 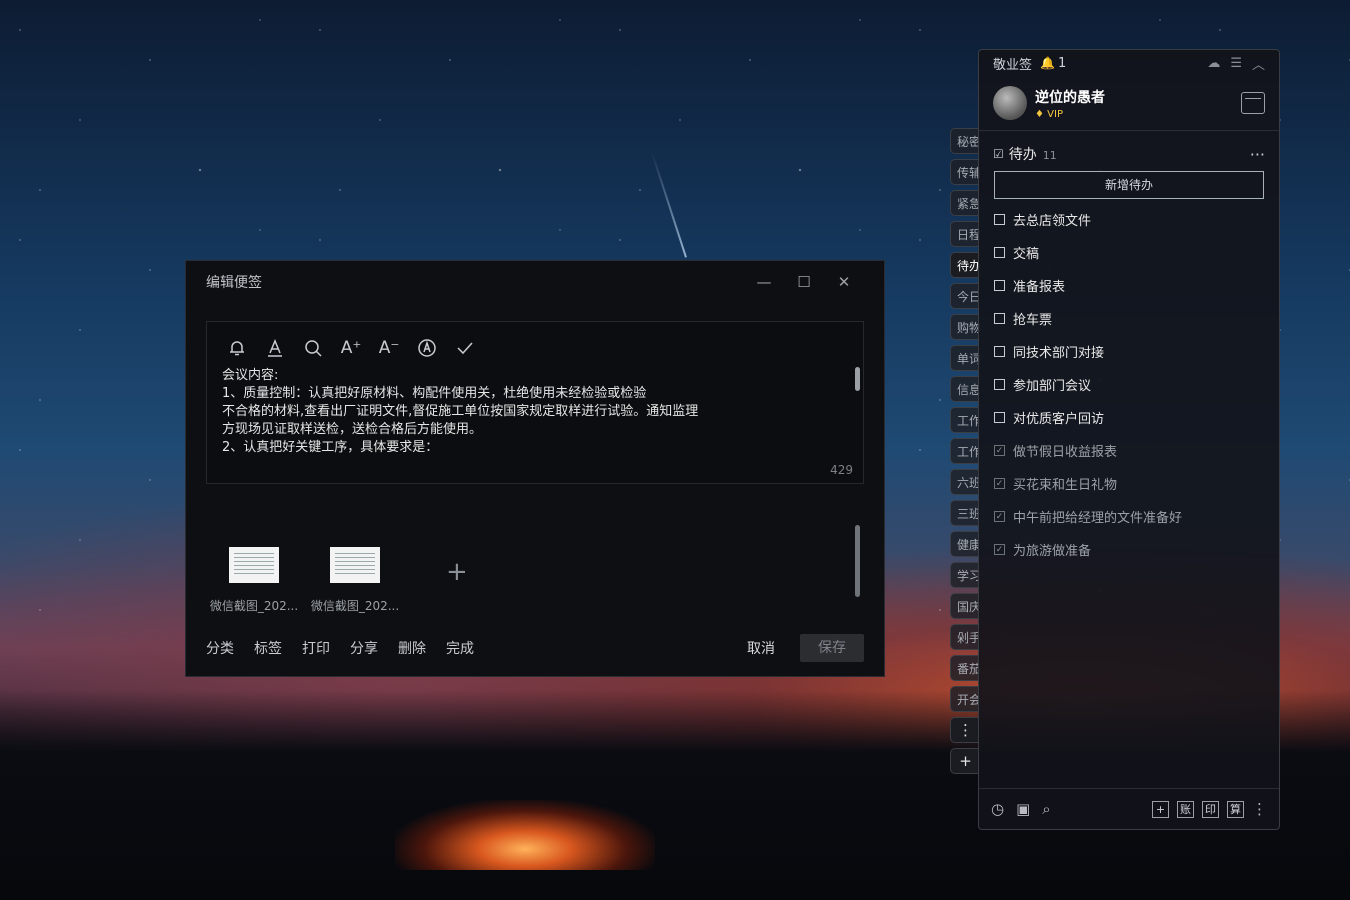 What do you see at coordinates (965, 172) in the screenshot?
I see `tab-item: 传辅` at bounding box center [965, 172].